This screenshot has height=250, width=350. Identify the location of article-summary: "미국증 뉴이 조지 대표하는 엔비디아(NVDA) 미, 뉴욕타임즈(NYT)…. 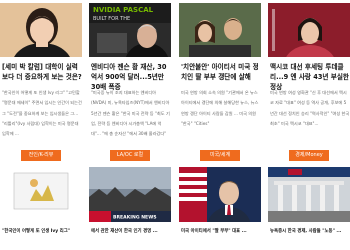
(130, 113).